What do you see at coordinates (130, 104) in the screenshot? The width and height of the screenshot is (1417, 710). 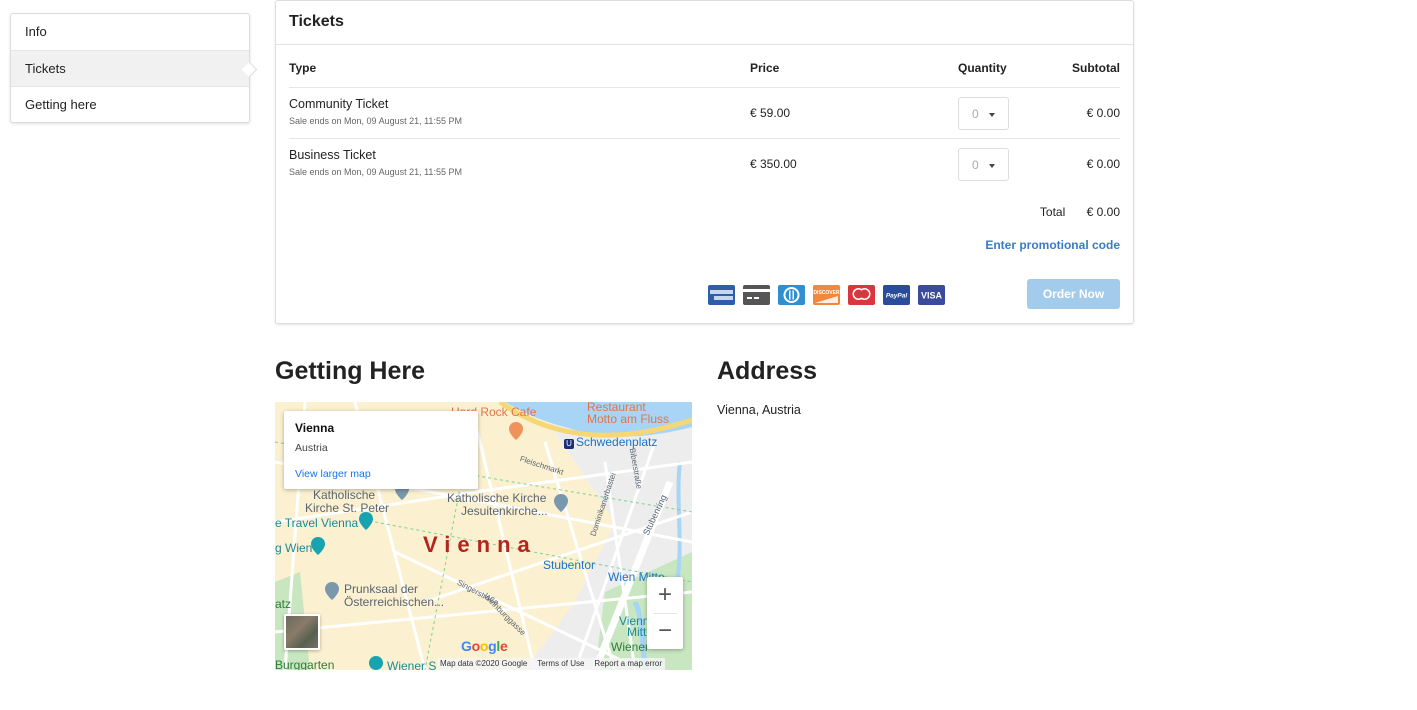 I see `sidenav-item-getting-here: Getting here` at bounding box center [130, 104].